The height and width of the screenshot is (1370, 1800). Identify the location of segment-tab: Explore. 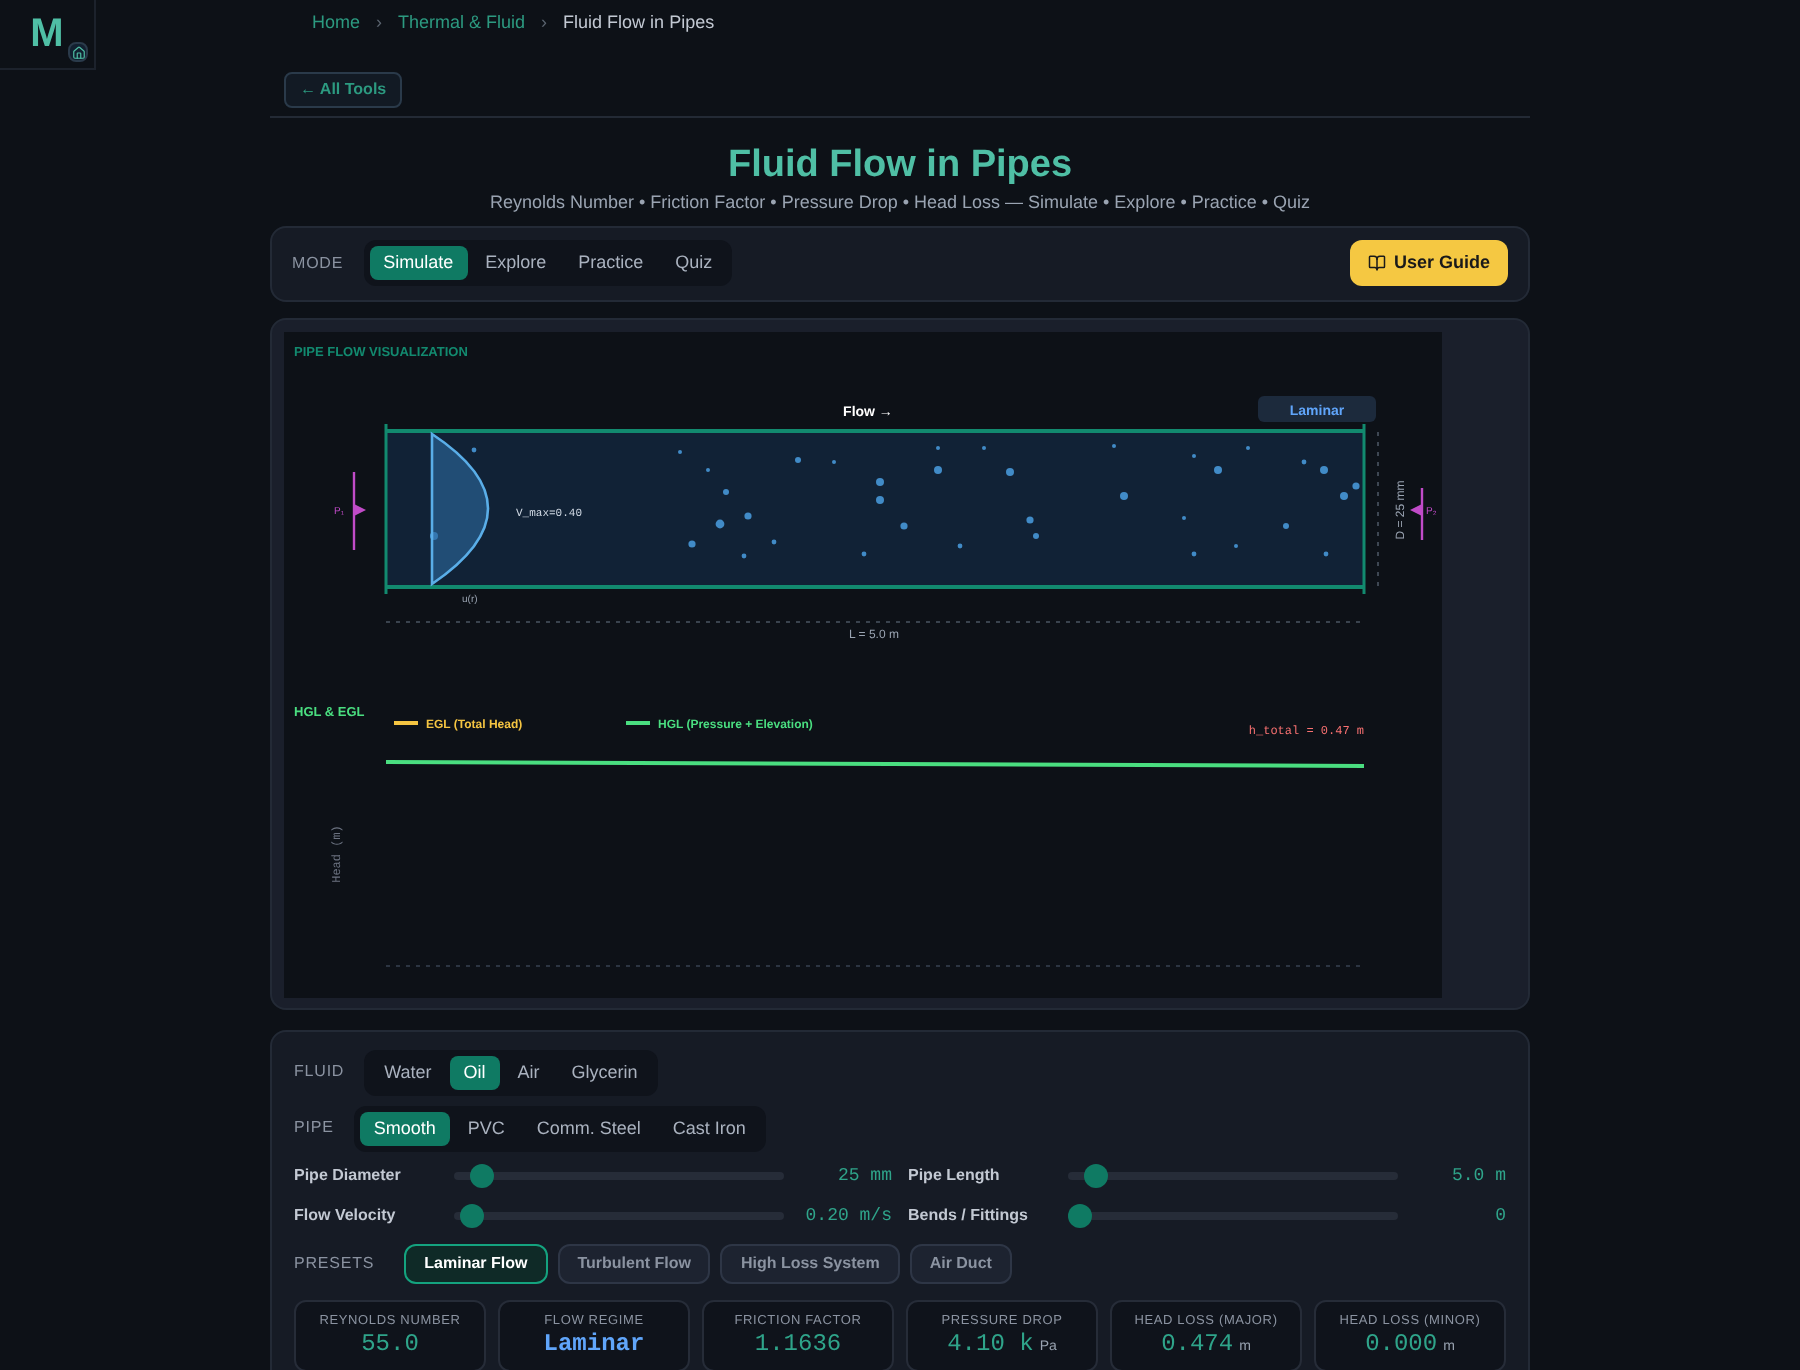
(516, 263).